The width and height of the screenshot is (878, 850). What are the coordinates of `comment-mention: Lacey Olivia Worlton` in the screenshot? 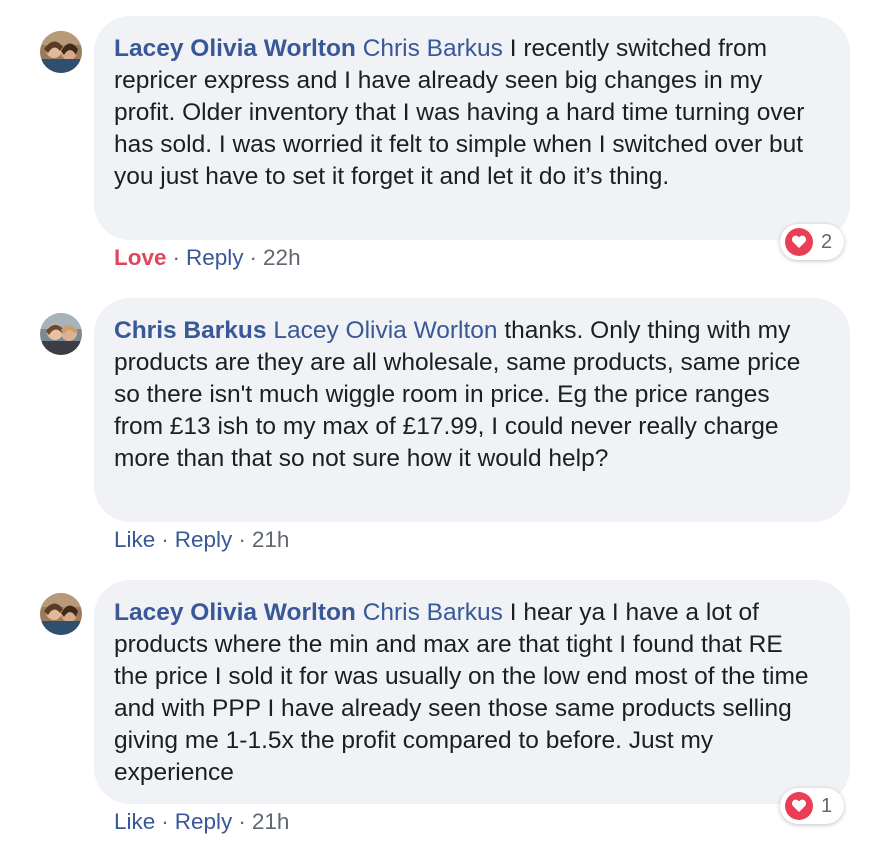 It's located at (385, 330).